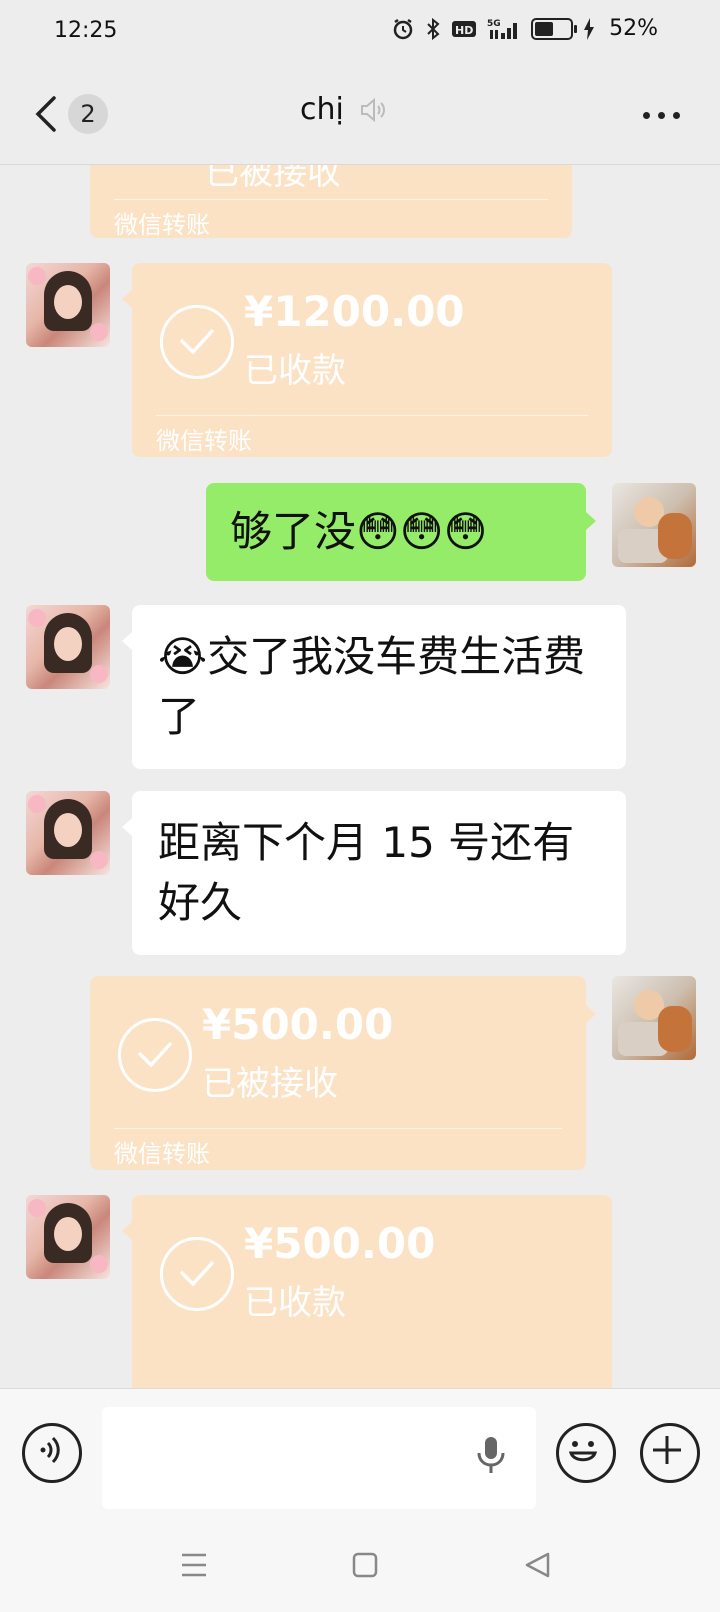  Describe the element at coordinates (194, 1565) in the screenshot. I see `menu-icon` at that location.